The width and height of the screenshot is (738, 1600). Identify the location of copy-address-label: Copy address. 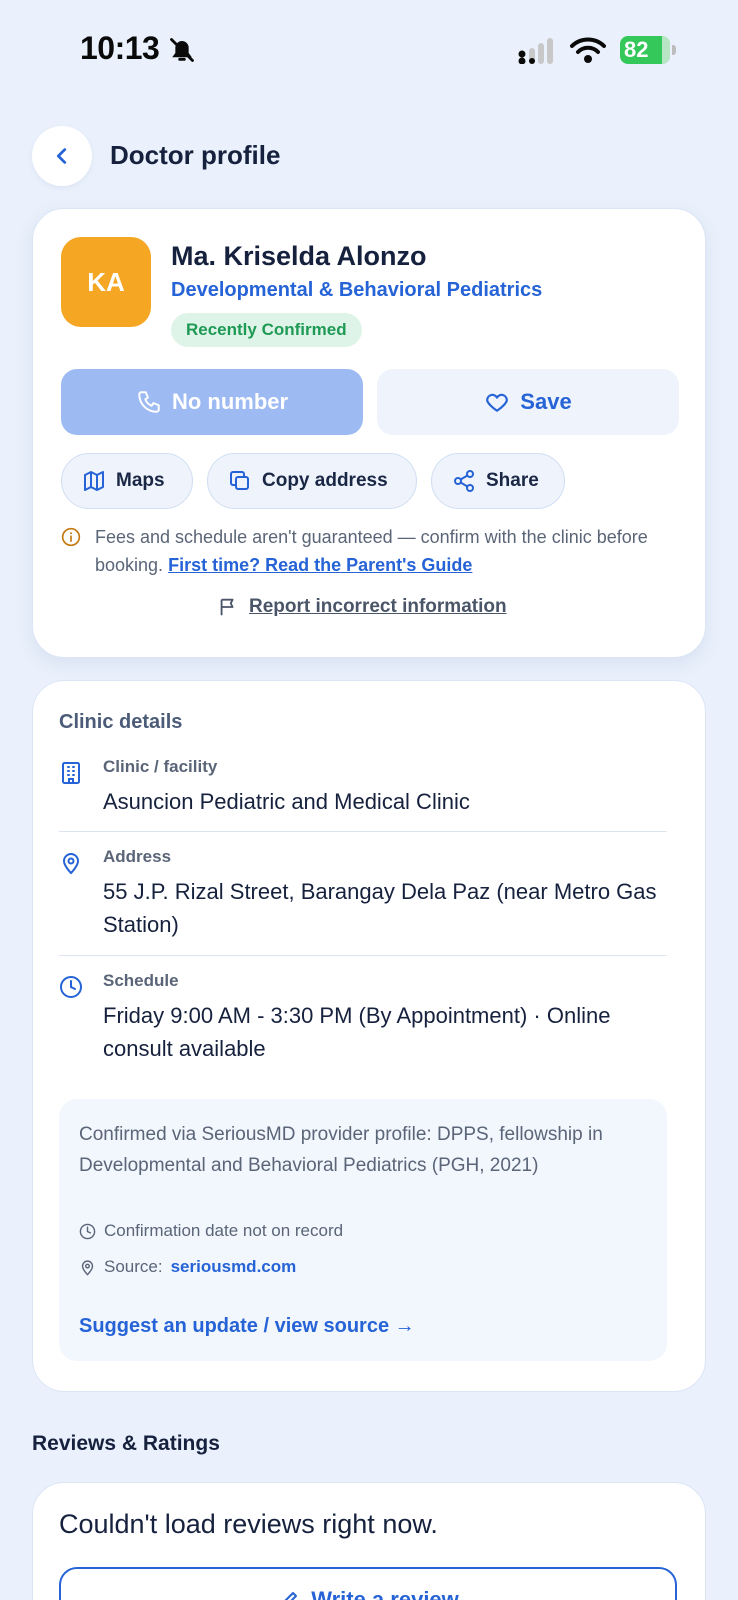
(325, 480).